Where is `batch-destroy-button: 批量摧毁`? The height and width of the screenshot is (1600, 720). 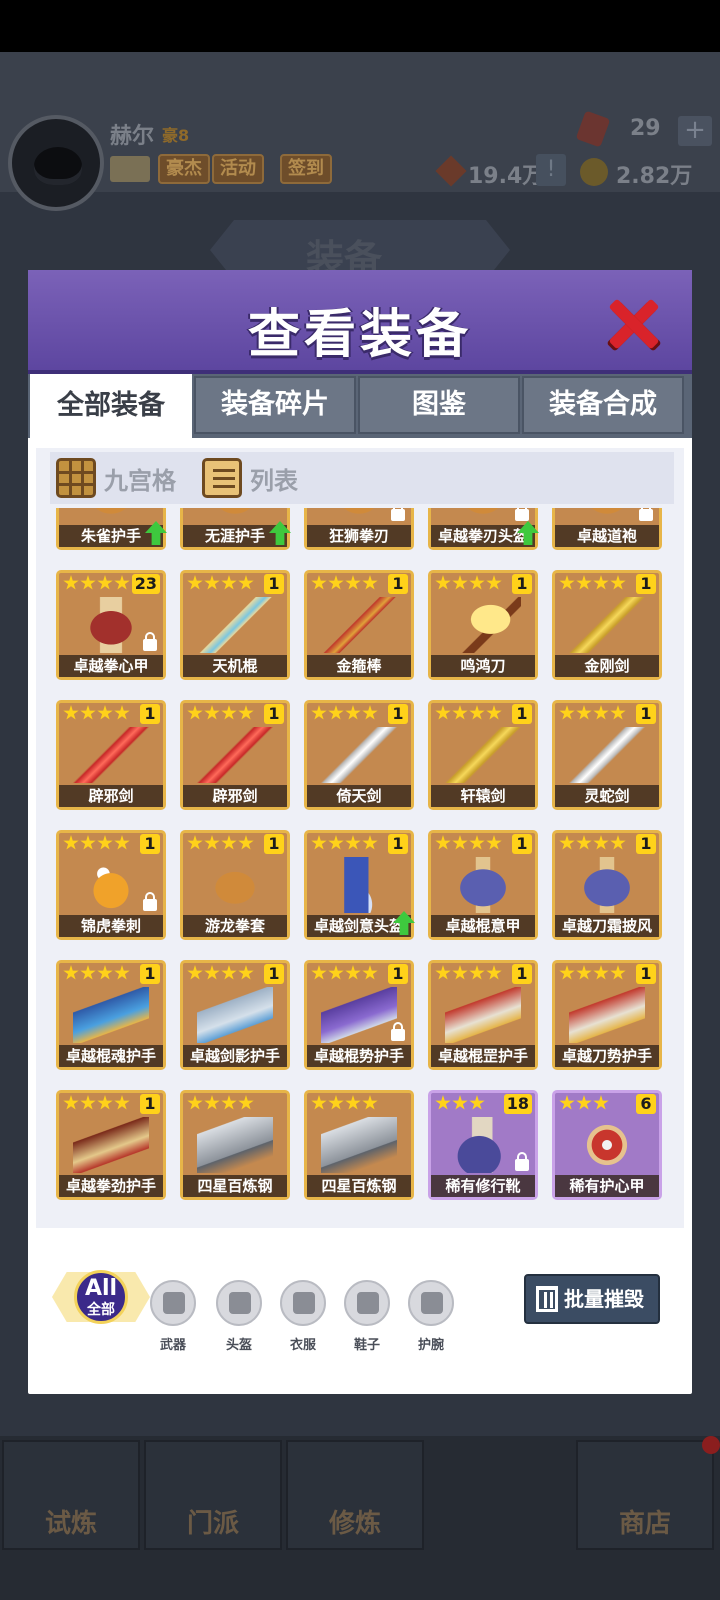
batch-destroy-button: 批量摧毁 is located at coordinates (592, 1299).